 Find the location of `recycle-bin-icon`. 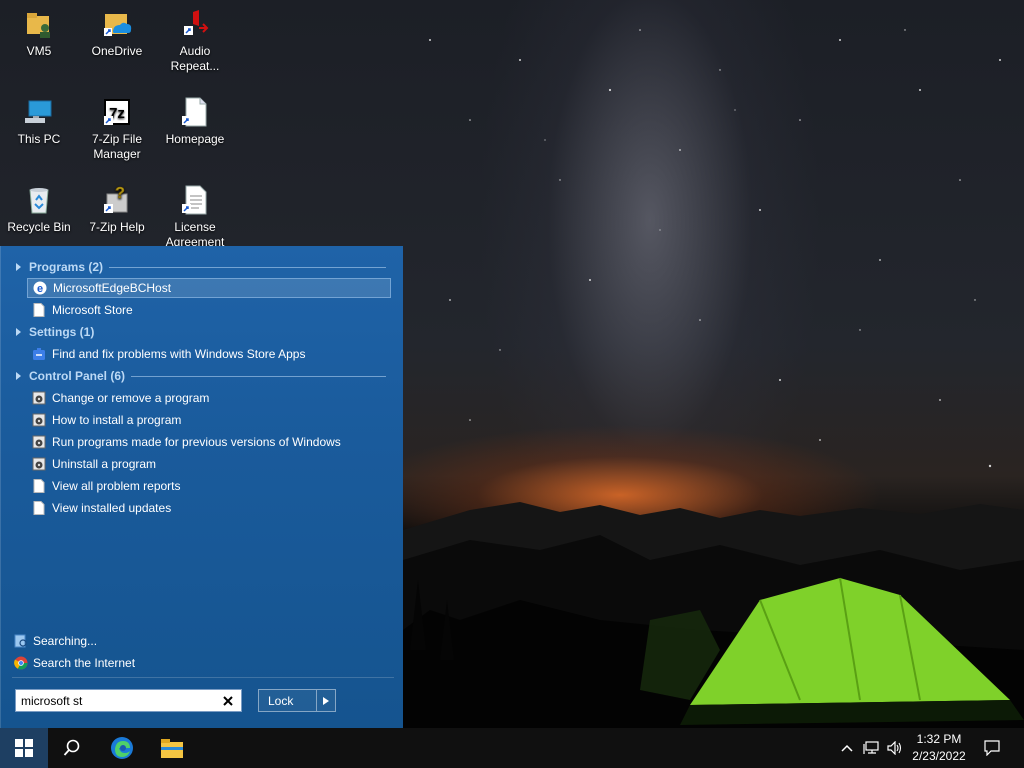

recycle-bin-icon is located at coordinates (39, 201).